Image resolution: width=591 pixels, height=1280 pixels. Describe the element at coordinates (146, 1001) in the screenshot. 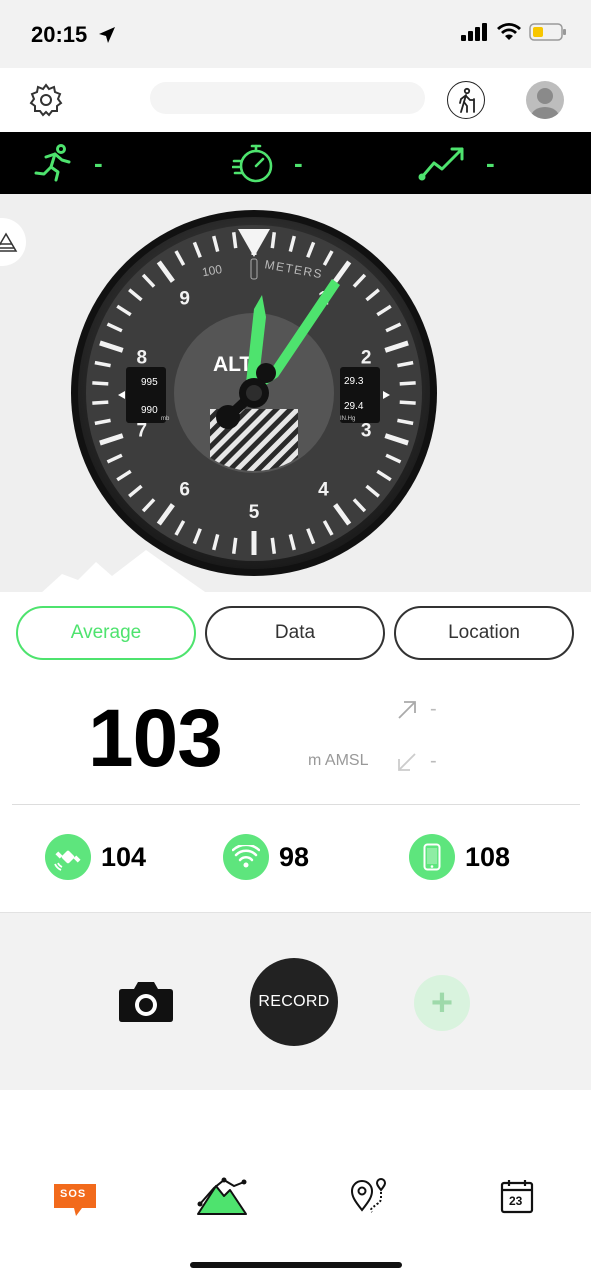

I see `camera-icon` at that location.